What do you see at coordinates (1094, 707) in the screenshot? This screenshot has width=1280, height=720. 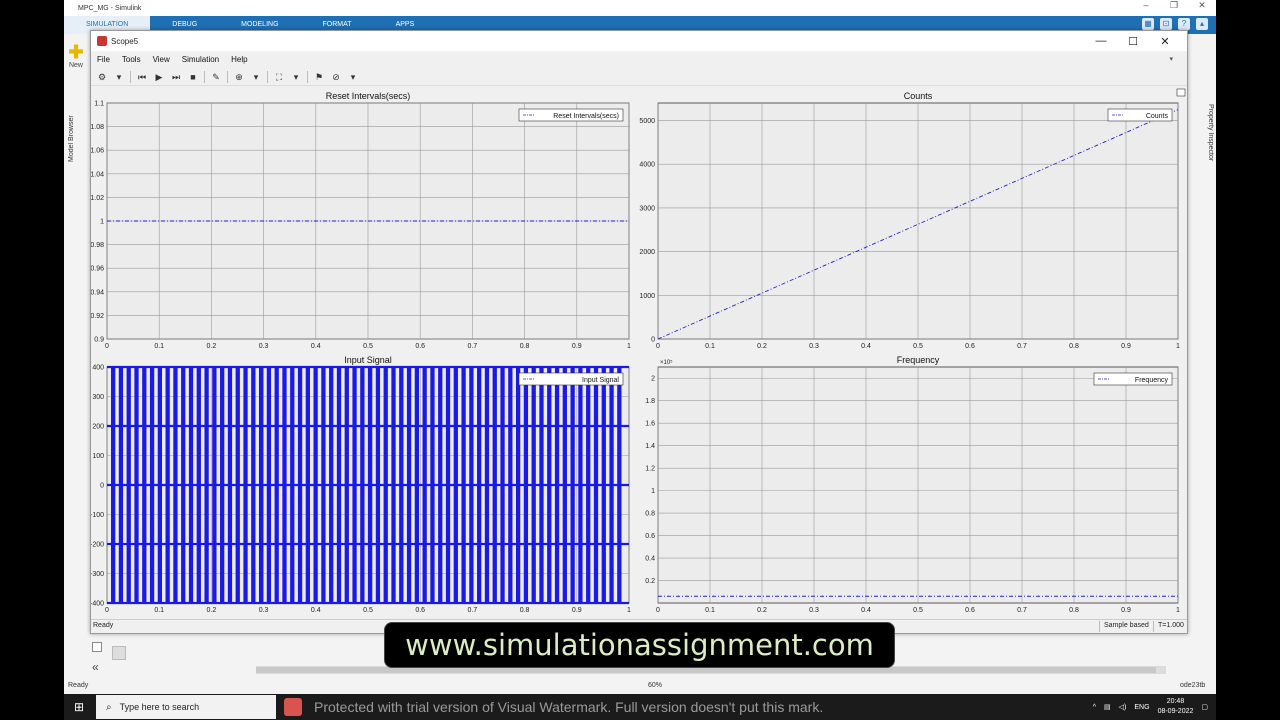 I see `chevron-up-icon: ^` at bounding box center [1094, 707].